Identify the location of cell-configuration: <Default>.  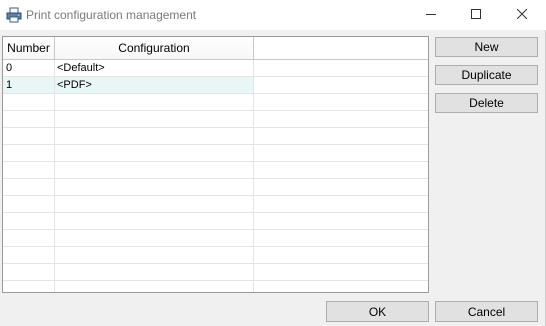
(154, 68).